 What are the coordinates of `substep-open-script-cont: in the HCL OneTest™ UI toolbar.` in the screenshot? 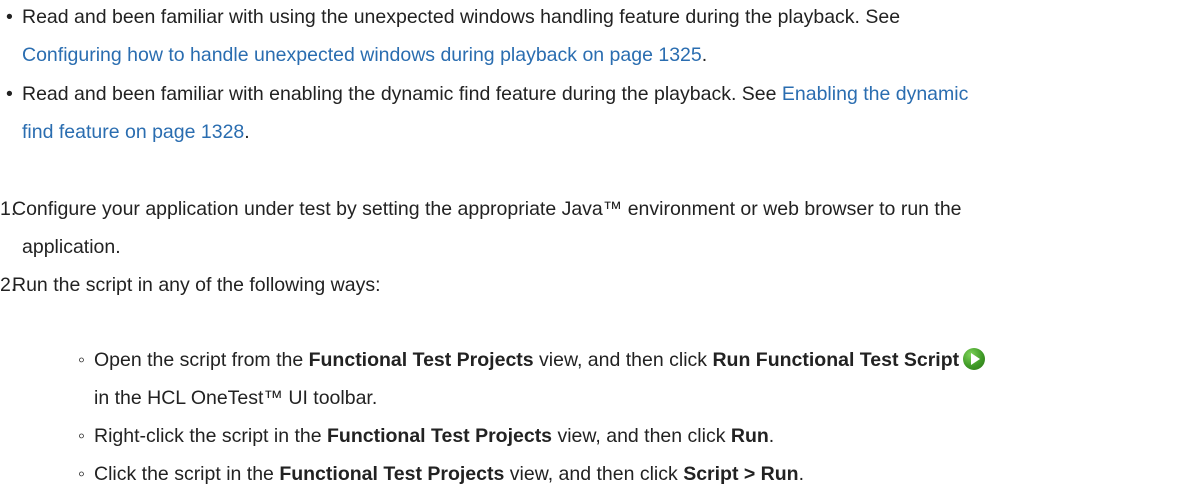 It's located at (235, 398).